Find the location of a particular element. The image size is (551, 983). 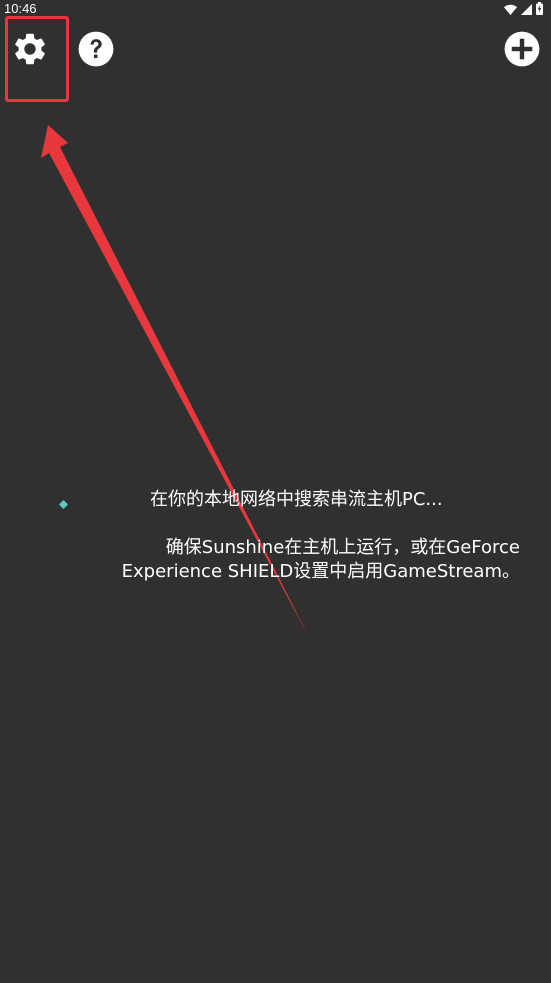

hint-line-1: 确保Sunshine在主机上运行，或在GeForce is located at coordinates (342, 547).